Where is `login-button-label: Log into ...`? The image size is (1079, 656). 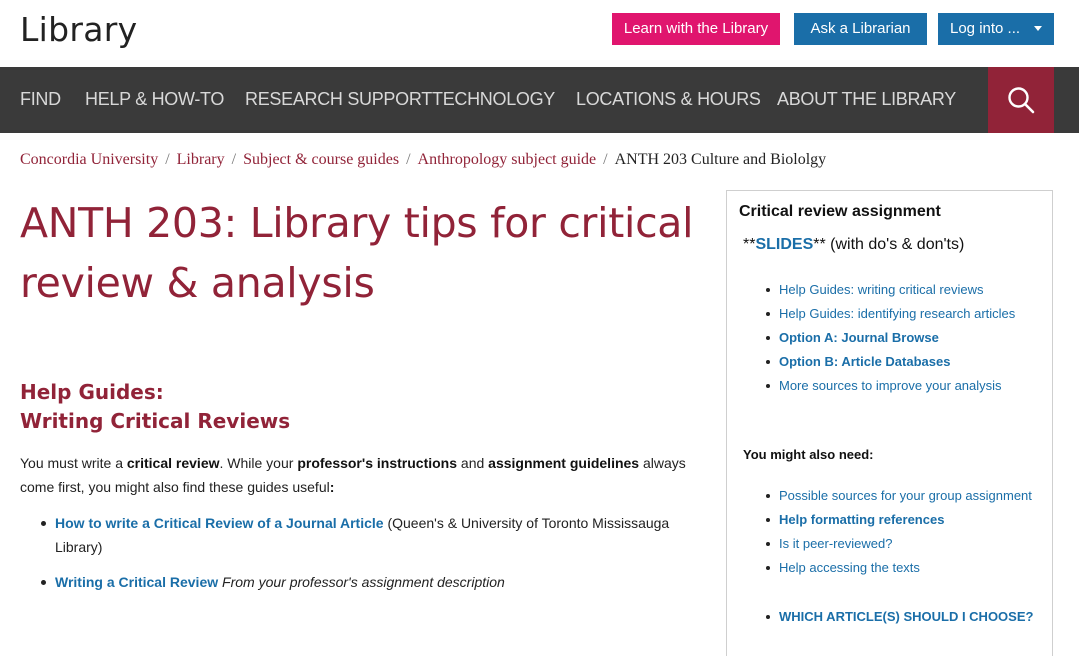 login-button-label: Log into ... is located at coordinates (985, 28).